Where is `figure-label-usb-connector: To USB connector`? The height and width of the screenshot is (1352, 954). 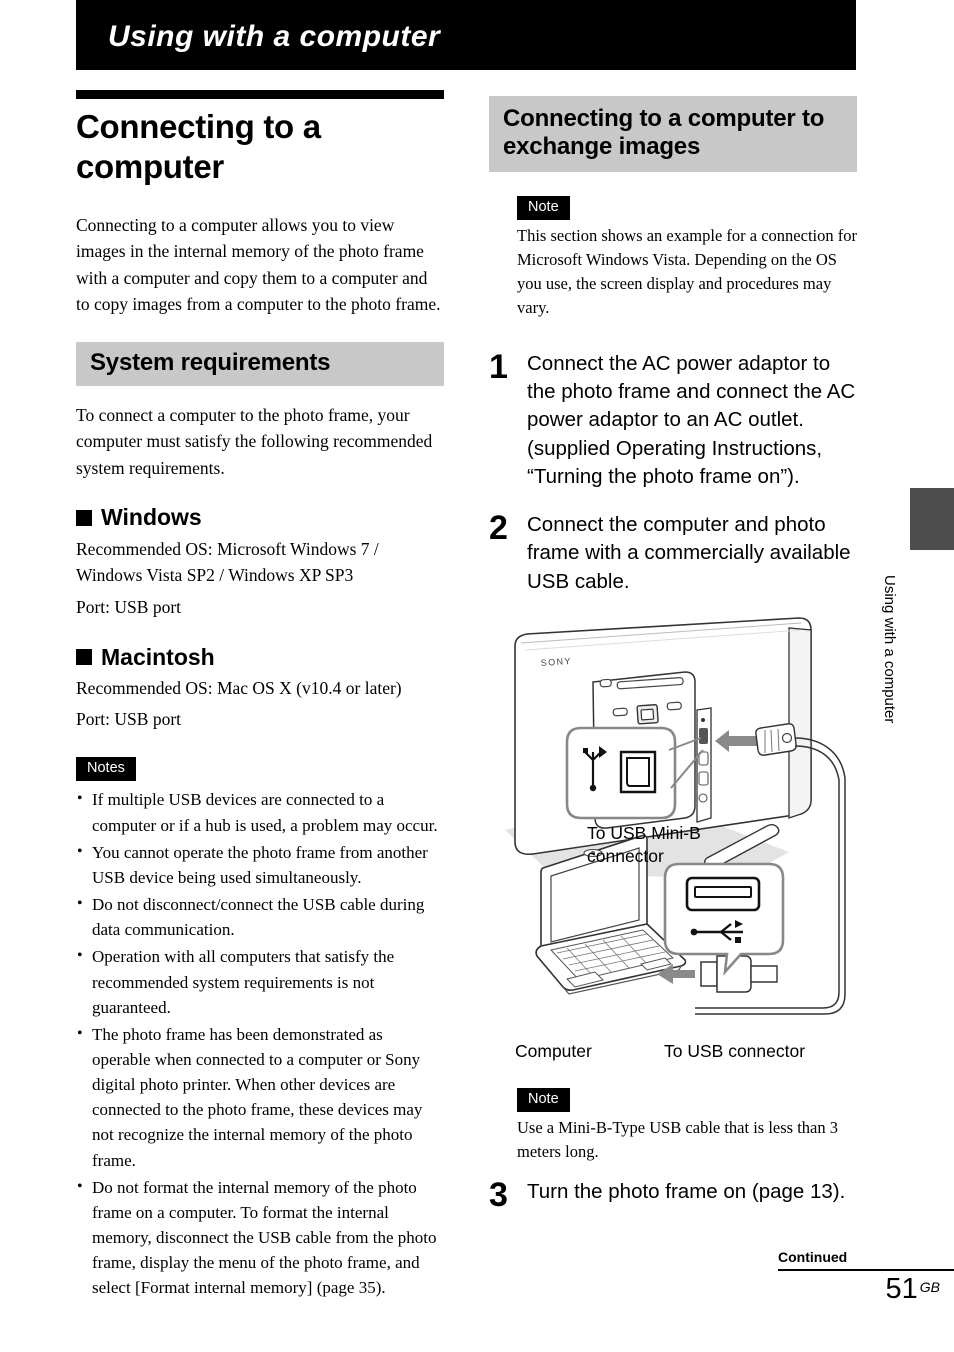 figure-label-usb-connector: To USB connector is located at coordinates (735, 1050).